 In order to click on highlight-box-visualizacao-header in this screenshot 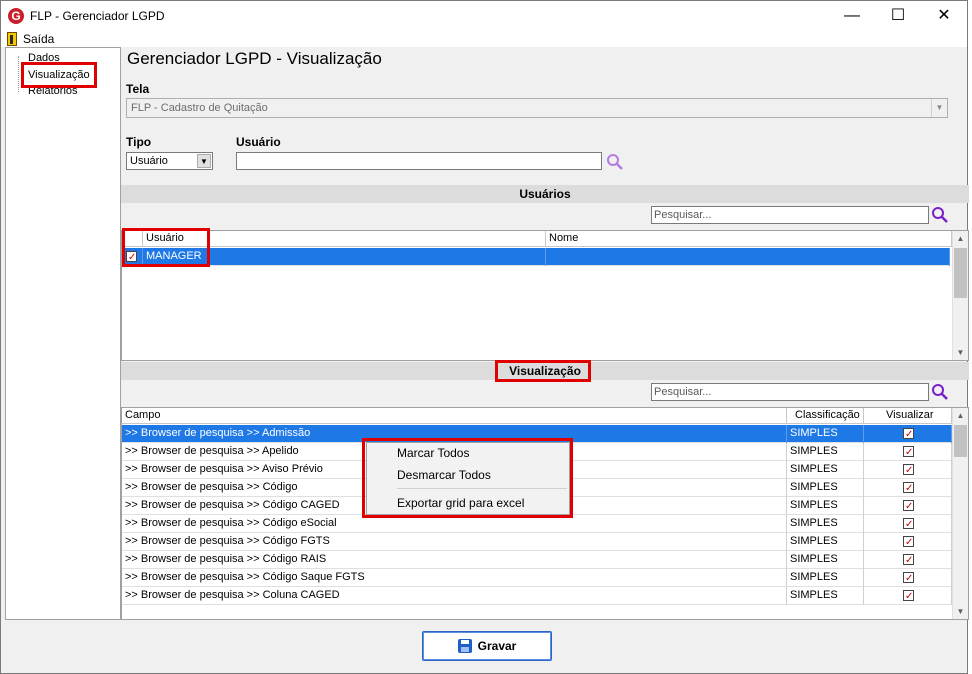, I will do `click(543, 371)`.